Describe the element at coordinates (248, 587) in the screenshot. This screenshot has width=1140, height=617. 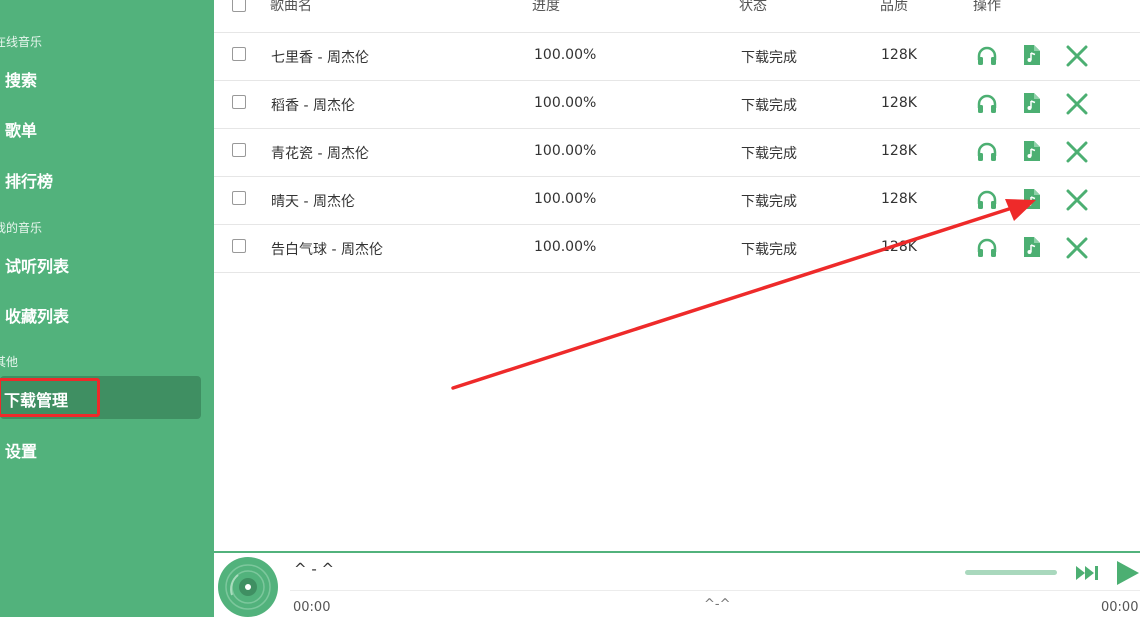
I see `vinyl-disc-icon` at that location.